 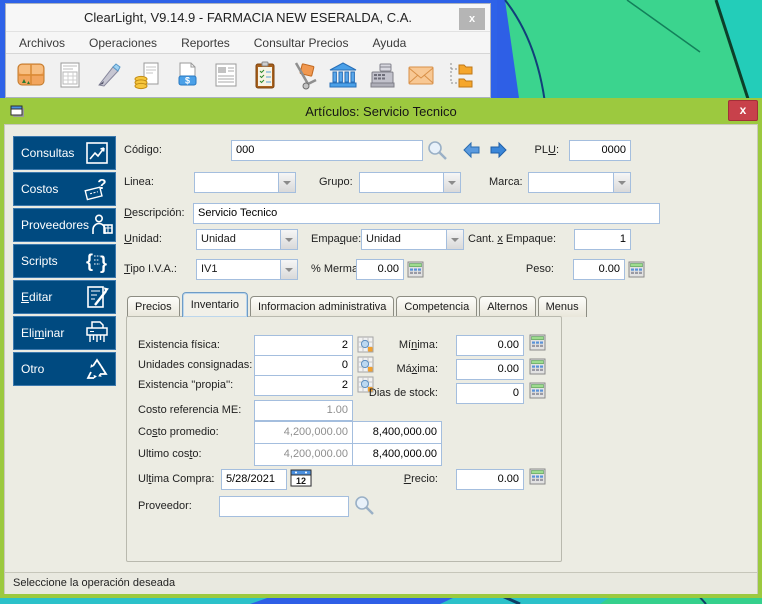 What do you see at coordinates (248, 75) in the screenshot?
I see `toolbar: $` at bounding box center [248, 75].